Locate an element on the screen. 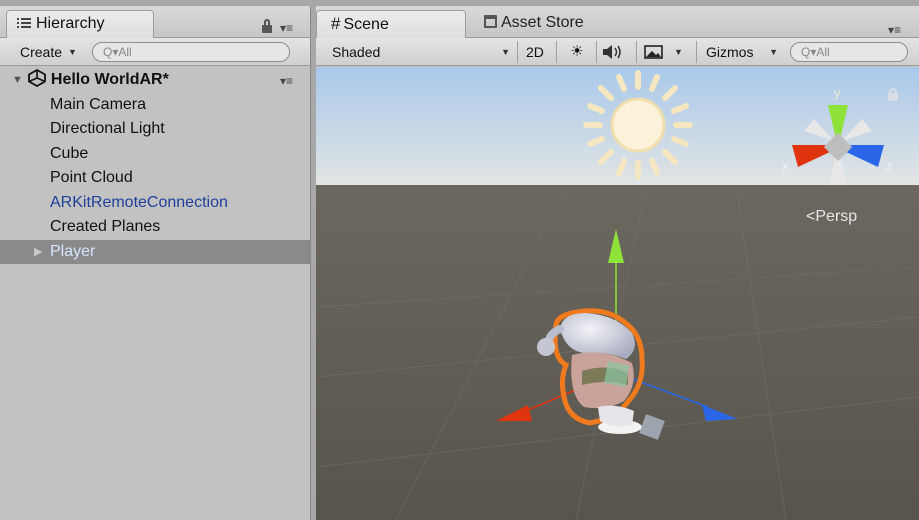 The height and width of the screenshot is (520, 919). hierarchy-item-created-planes: Created Planes is located at coordinates (155, 227).